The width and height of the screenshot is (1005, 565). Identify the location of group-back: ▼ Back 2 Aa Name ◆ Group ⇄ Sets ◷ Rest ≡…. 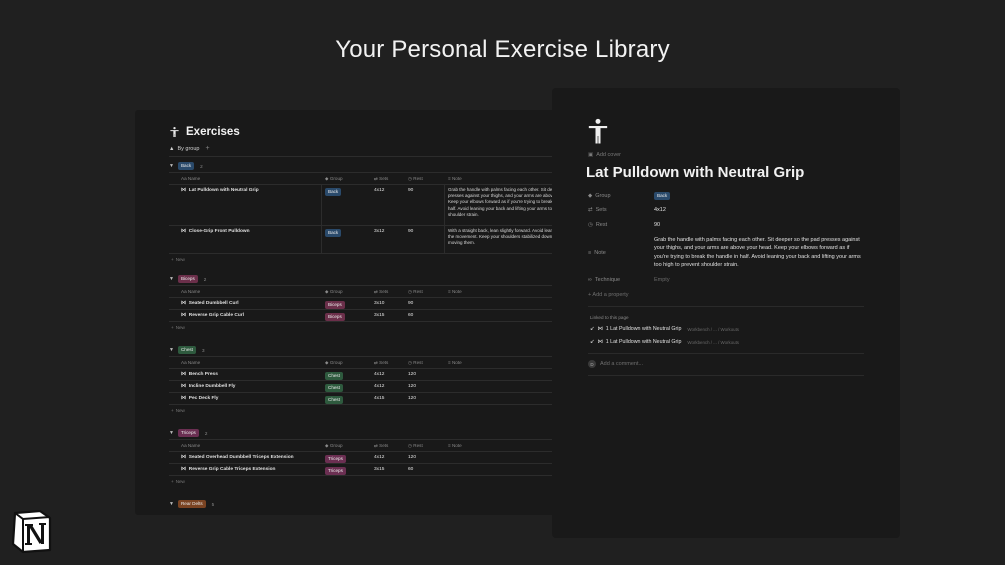
(372, 212).